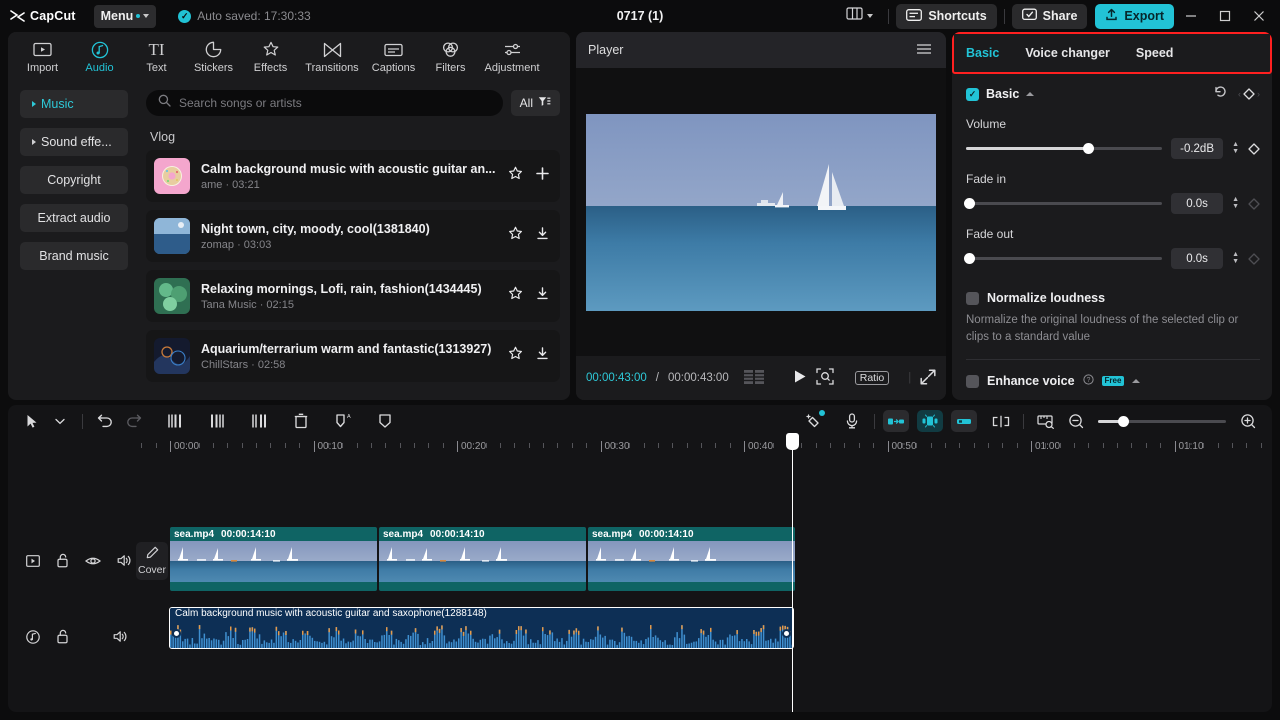 This screenshot has width=1280, height=720. What do you see at coordinates (1248, 421) in the screenshot?
I see `zoom-in-icon` at bounding box center [1248, 421].